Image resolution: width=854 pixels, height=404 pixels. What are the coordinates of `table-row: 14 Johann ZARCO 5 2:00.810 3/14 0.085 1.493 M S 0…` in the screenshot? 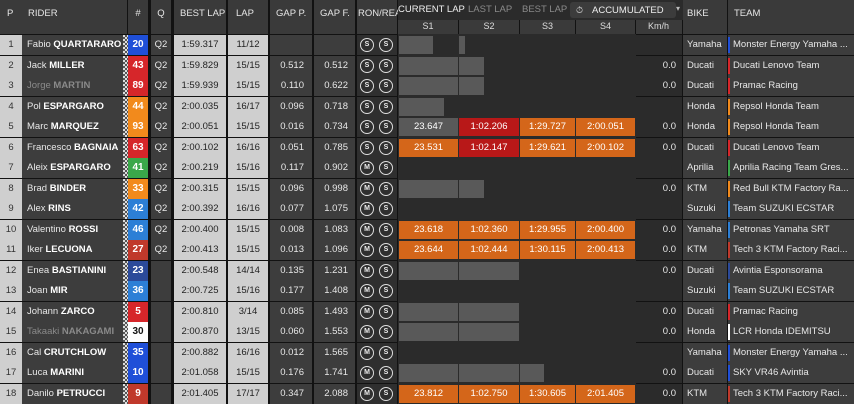 It's located at (427, 311).